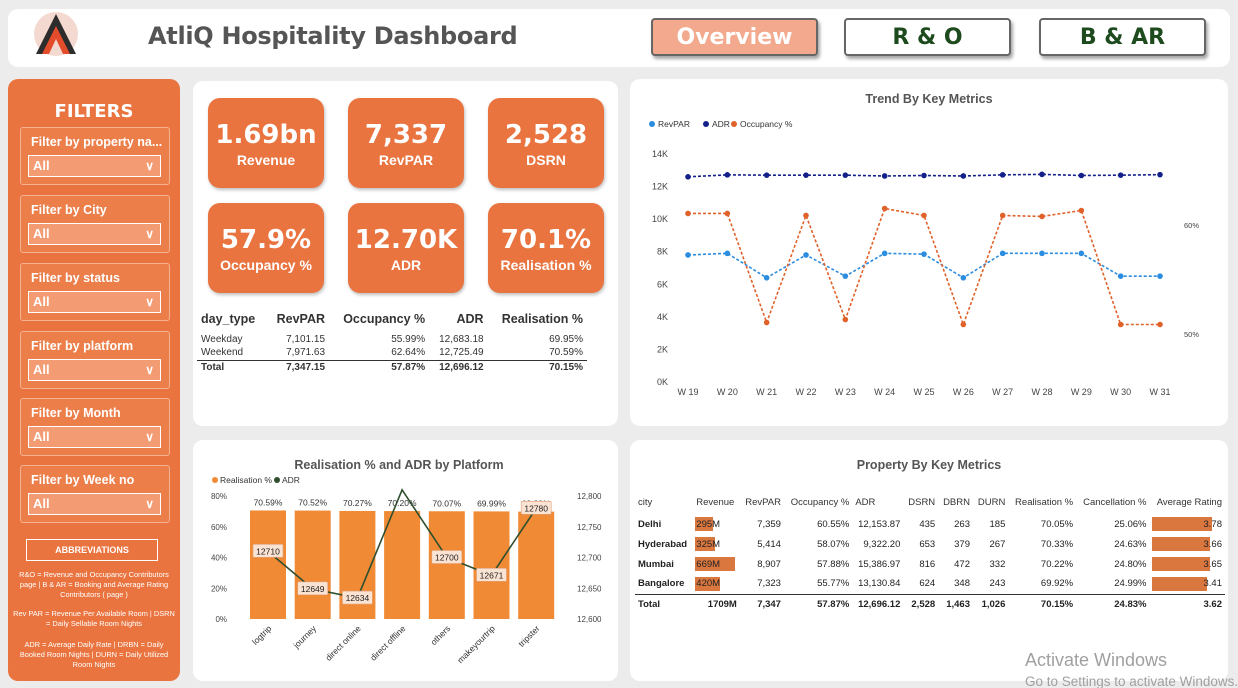 The height and width of the screenshot is (688, 1238). What do you see at coordinates (94, 234) in the screenshot?
I see `city-select: All ∨` at bounding box center [94, 234].